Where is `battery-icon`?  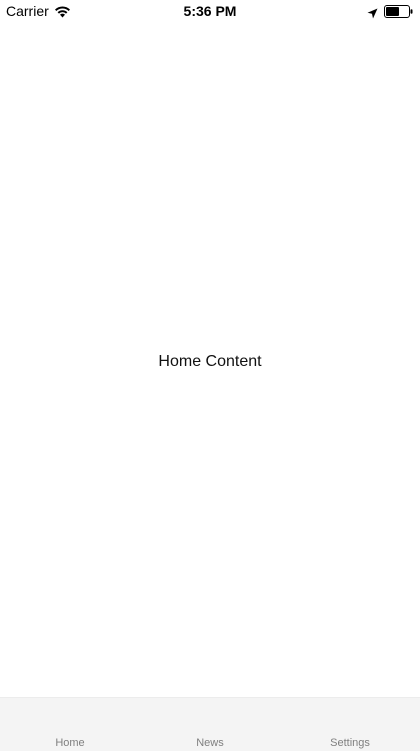
battery-icon is located at coordinates (399, 11).